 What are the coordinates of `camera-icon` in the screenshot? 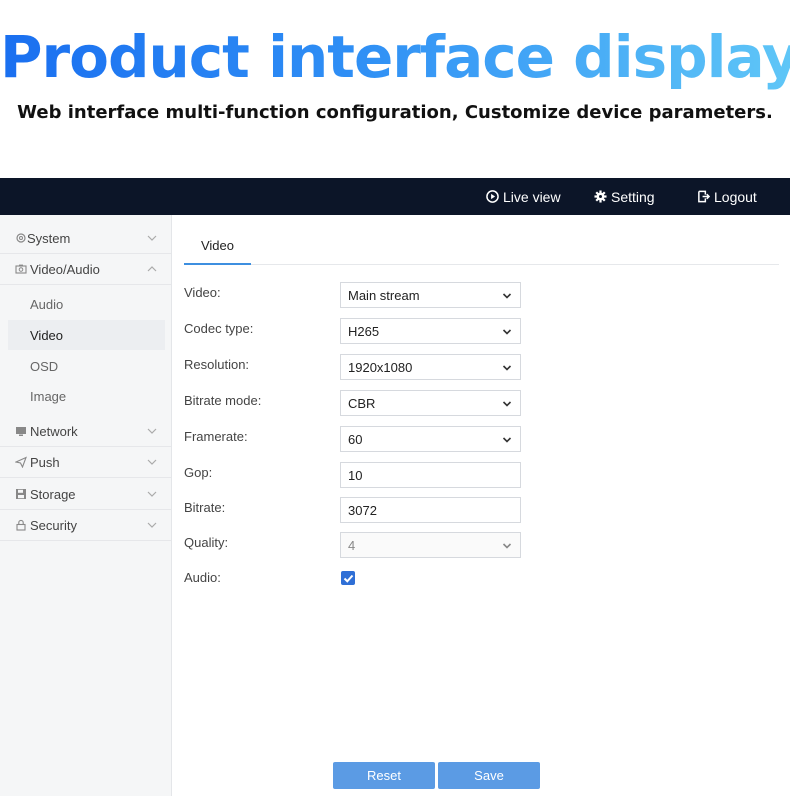 It's located at (21, 269).